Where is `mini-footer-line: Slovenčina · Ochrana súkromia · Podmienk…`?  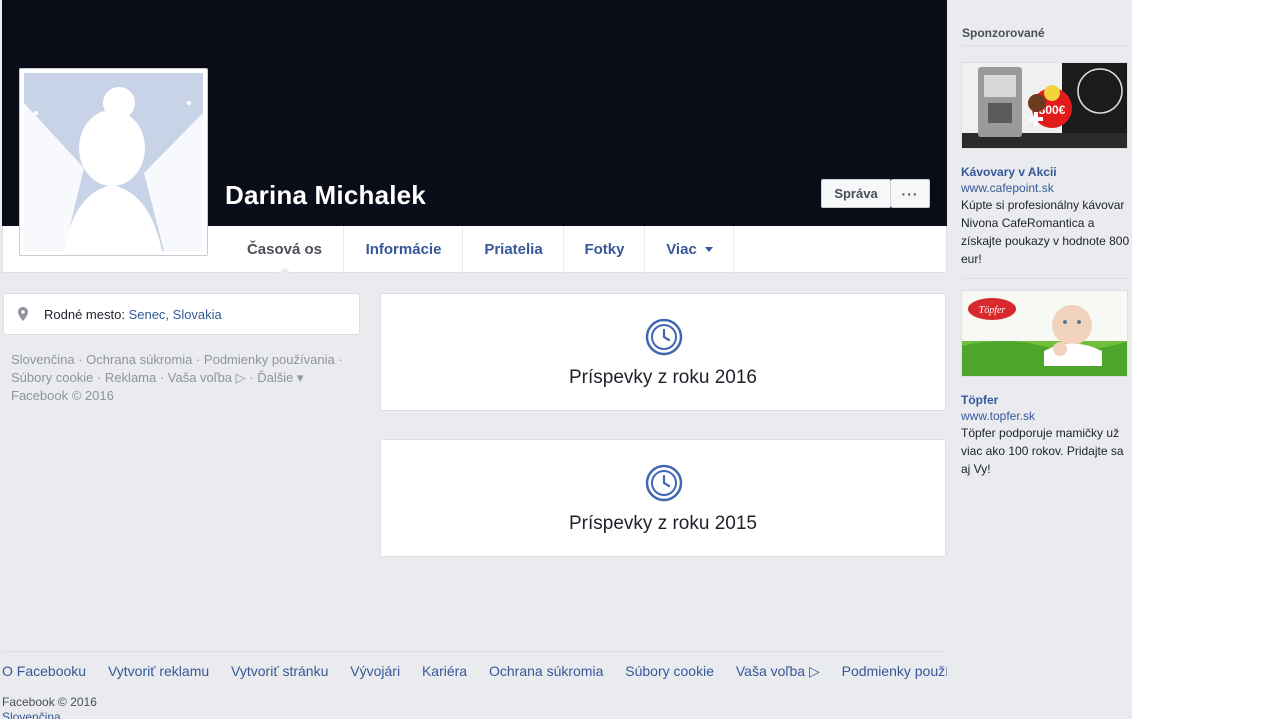
mini-footer-line: Slovenčina · Ochrana súkromia · Podmienk… is located at coordinates (186, 360).